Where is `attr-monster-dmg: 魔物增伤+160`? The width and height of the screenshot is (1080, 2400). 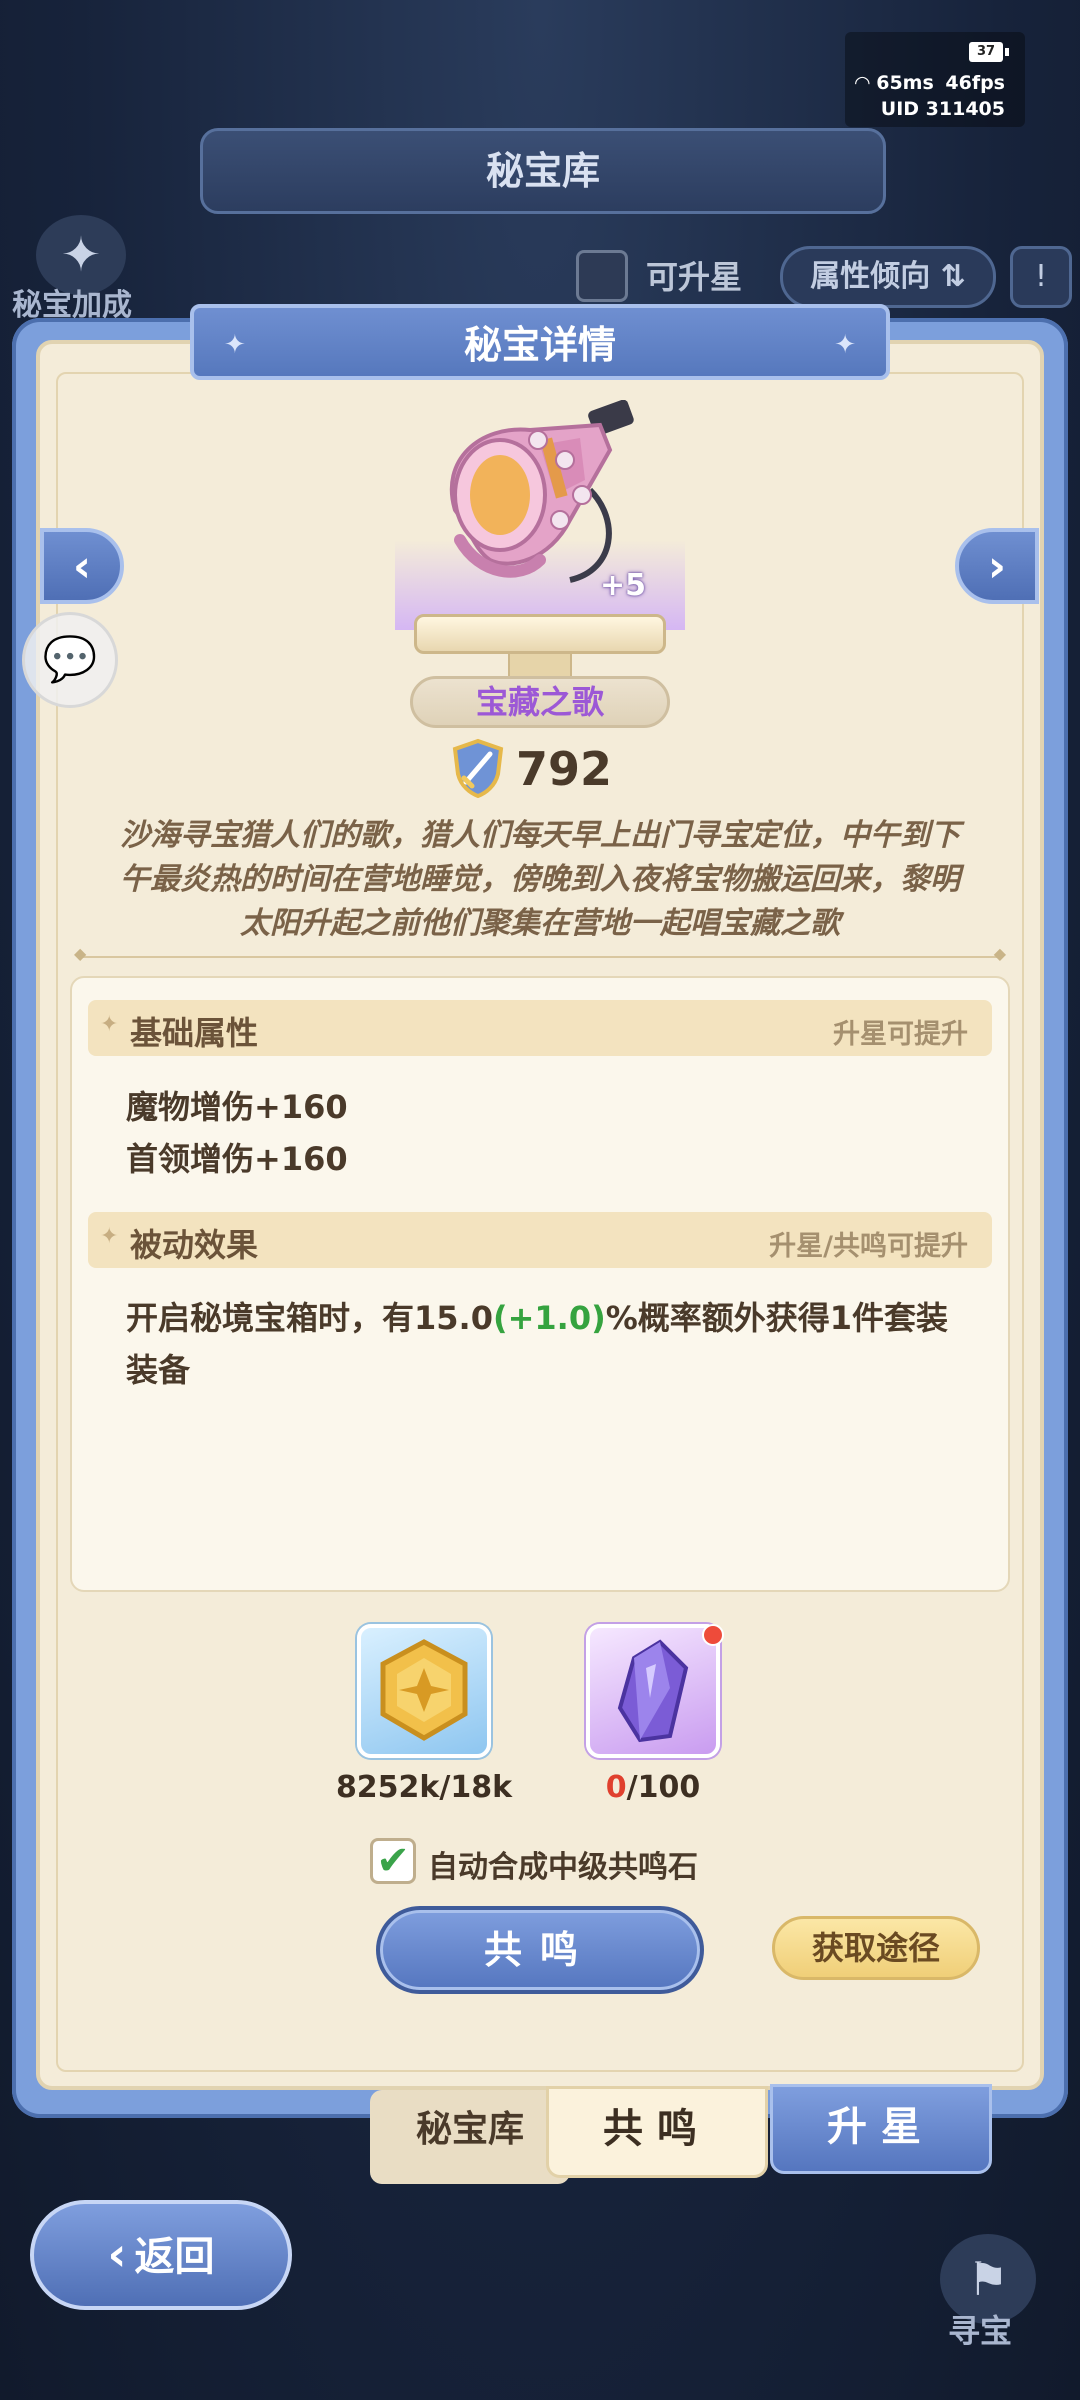 attr-monster-dmg: 魔物增伤+160 is located at coordinates (237, 1107).